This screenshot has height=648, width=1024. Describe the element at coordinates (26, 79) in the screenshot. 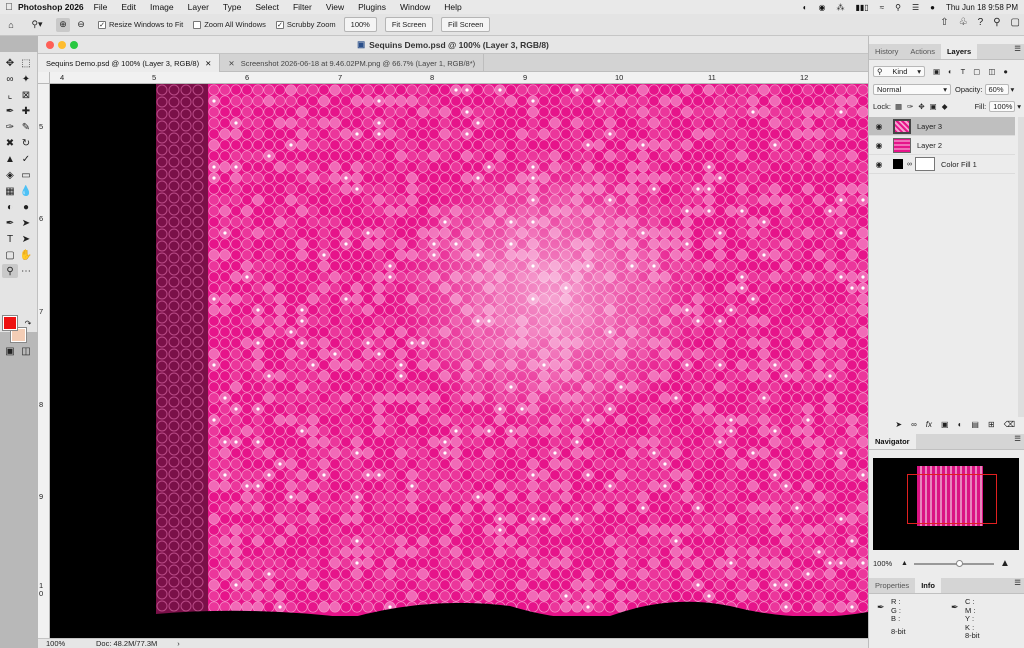

I see `magic-wand-tool-icon: ✦` at that location.